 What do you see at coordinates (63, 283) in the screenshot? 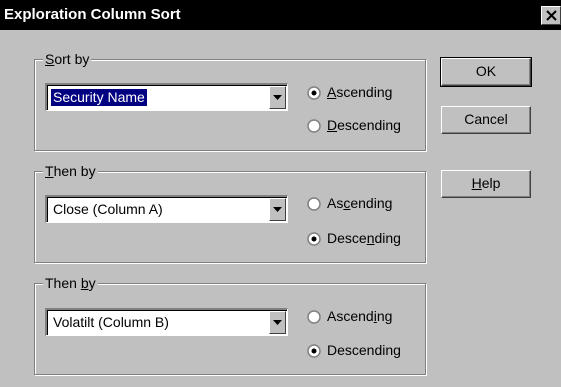
I see `legend-text: Then` at bounding box center [63, 283].